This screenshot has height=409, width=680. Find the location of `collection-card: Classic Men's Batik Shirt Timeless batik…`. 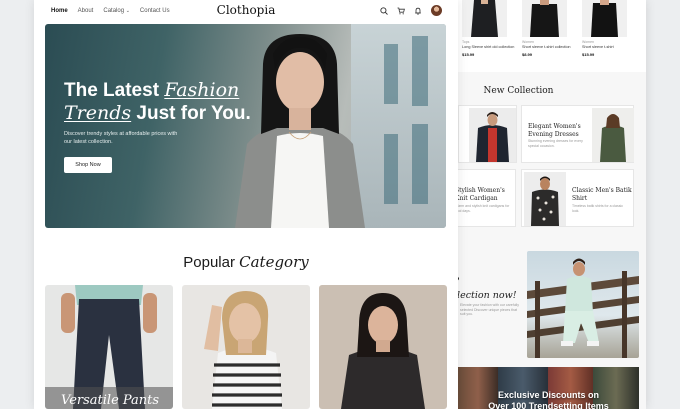

collection-card: Classic Men's Batik Shirt Timeless batik… is located at coordinates (577, 198).